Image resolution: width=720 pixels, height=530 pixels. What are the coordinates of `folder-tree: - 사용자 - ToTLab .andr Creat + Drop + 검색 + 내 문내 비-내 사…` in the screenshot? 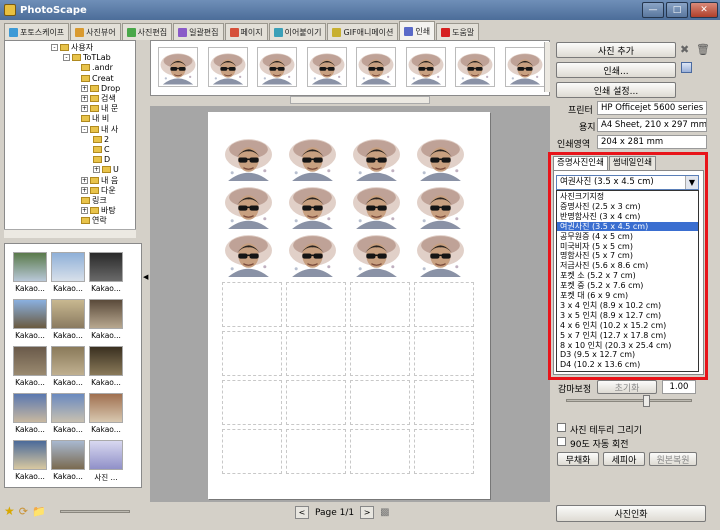 It's located at (70, 138).